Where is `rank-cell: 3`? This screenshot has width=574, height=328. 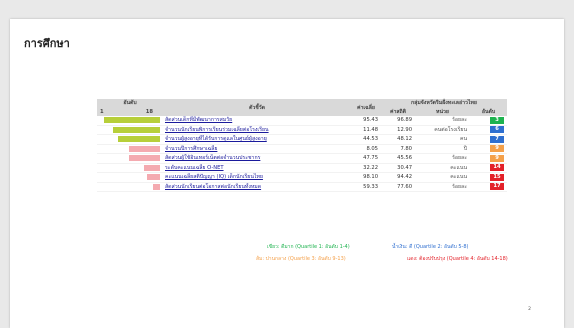
rank-cell: 3 is located at coordinates (488, 120).